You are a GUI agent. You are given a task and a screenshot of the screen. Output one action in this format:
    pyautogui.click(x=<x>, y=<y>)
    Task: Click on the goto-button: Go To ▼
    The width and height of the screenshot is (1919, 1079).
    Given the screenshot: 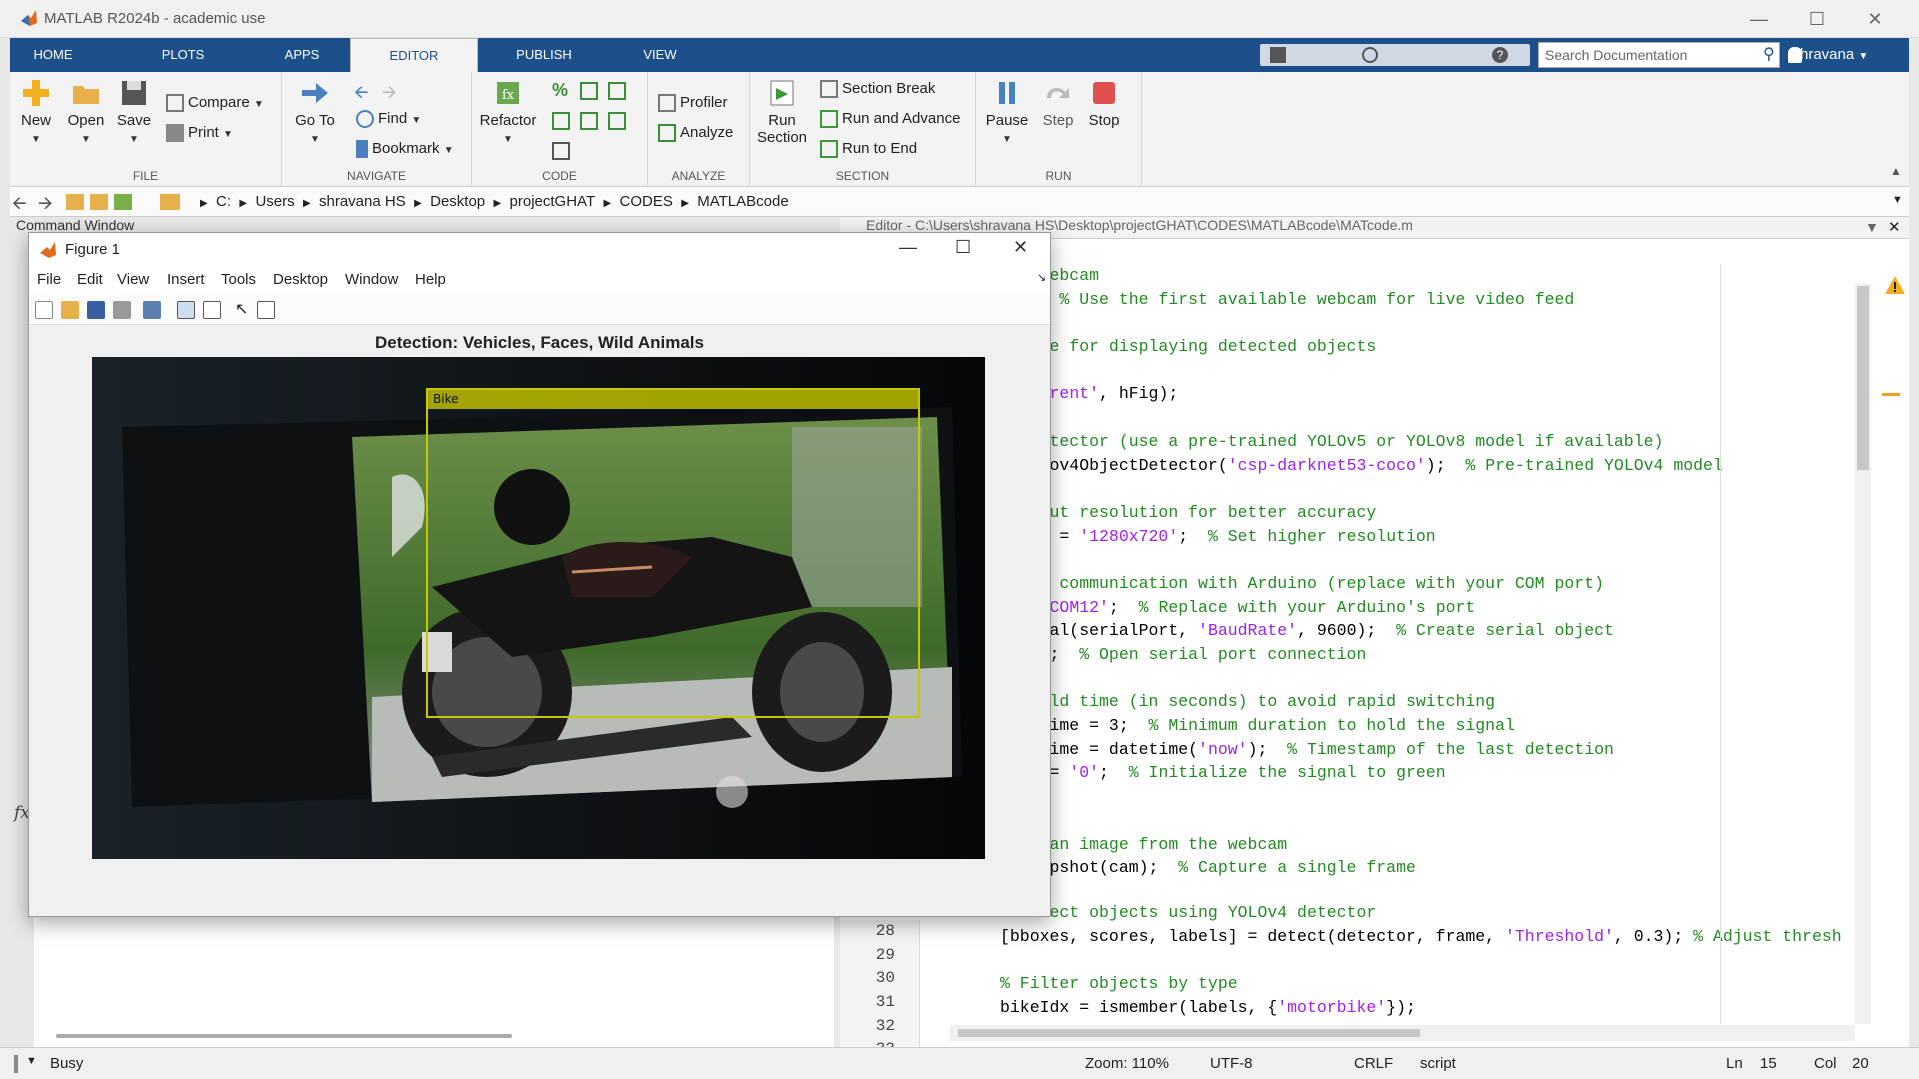 What is the action you would take?
    pyautogui.click(x=315, y=109)
    